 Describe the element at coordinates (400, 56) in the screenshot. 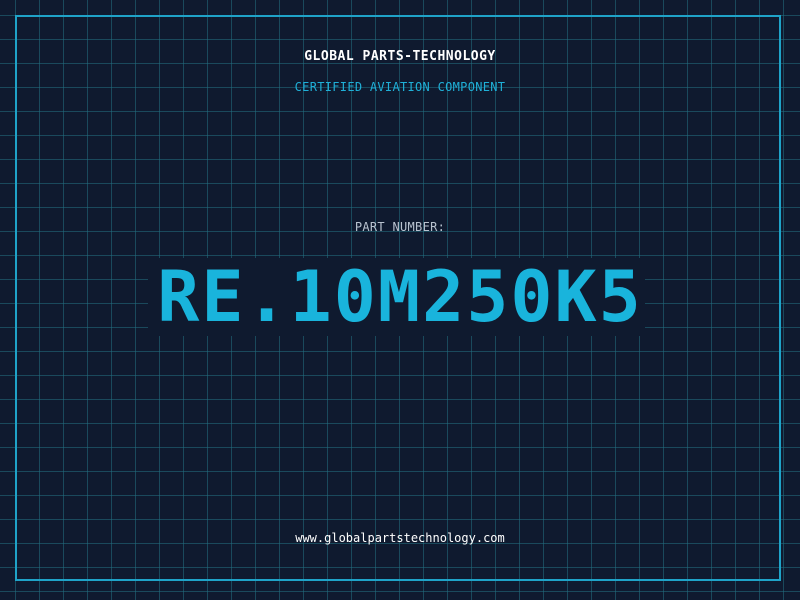

I see `company-name: GLOBAL PARTS-TECHNOLOGY` at that location.